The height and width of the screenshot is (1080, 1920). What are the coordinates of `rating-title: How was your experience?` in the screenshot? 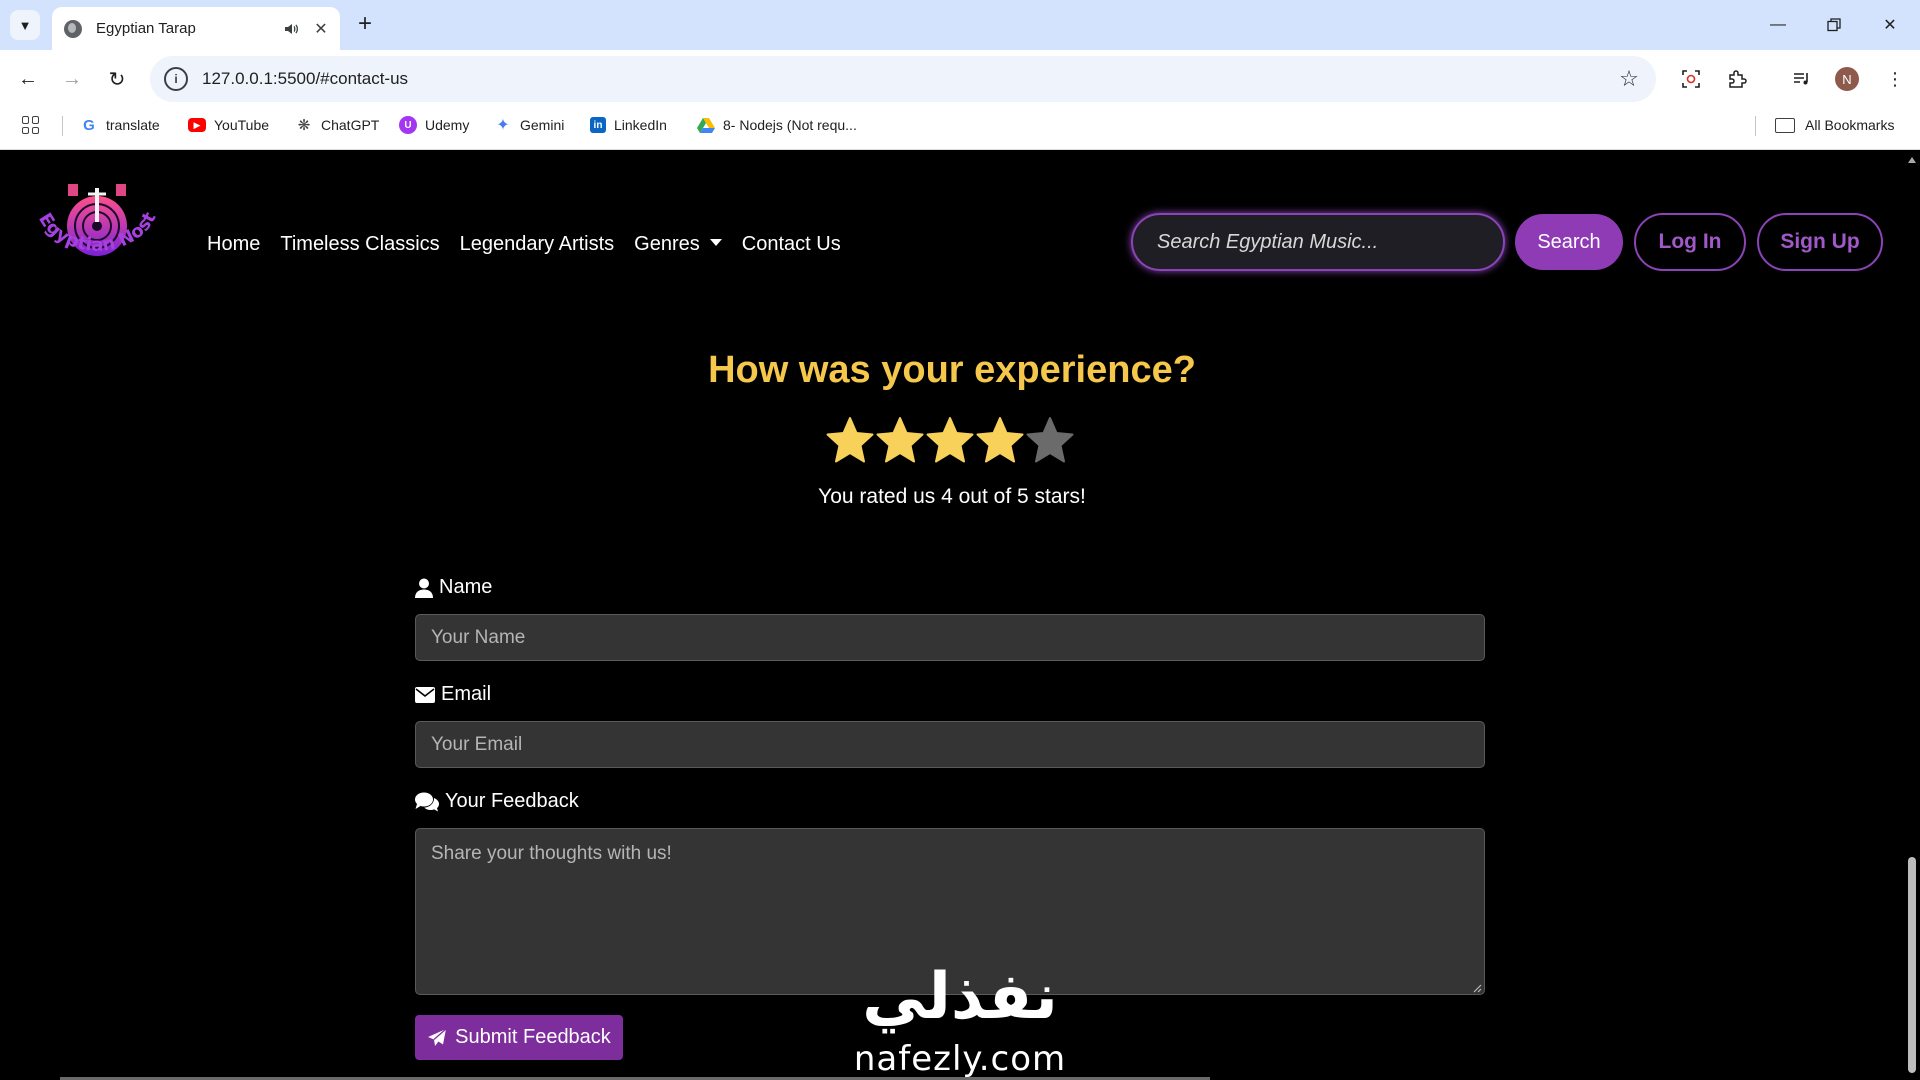 It's located at (952, 370).